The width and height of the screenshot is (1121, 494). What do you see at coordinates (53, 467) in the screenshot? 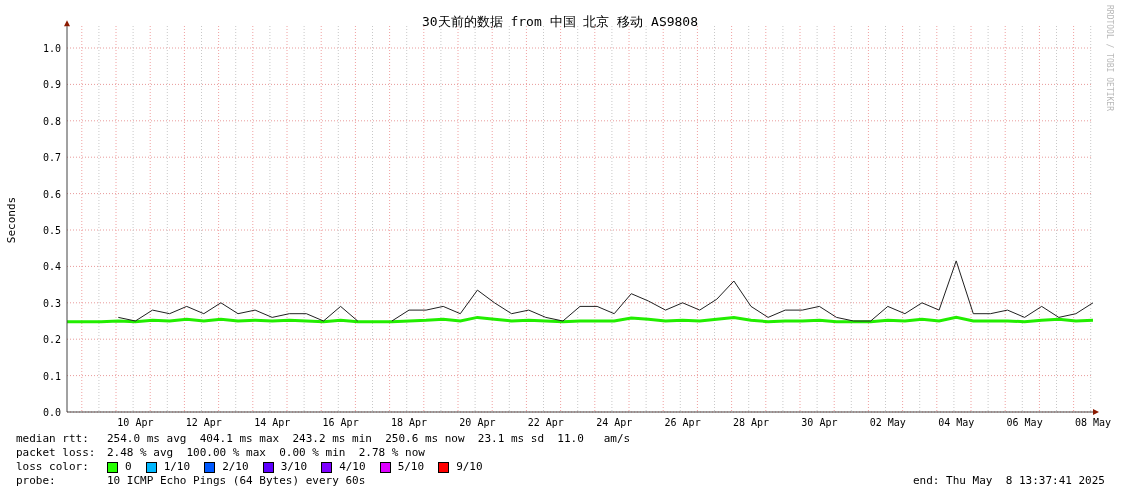
I see `legend-label: loss color:` at bounding box center [53, 467].